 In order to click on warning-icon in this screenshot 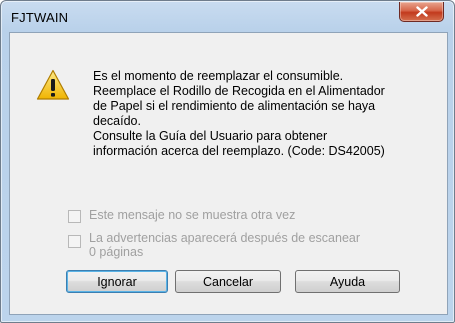, I will do `click(53, 85)`.